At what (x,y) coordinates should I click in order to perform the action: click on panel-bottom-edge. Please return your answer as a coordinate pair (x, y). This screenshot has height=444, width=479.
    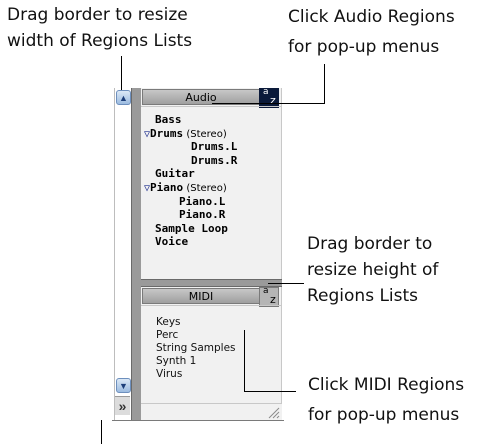
    Looking at the image, I should click on (198, 420).